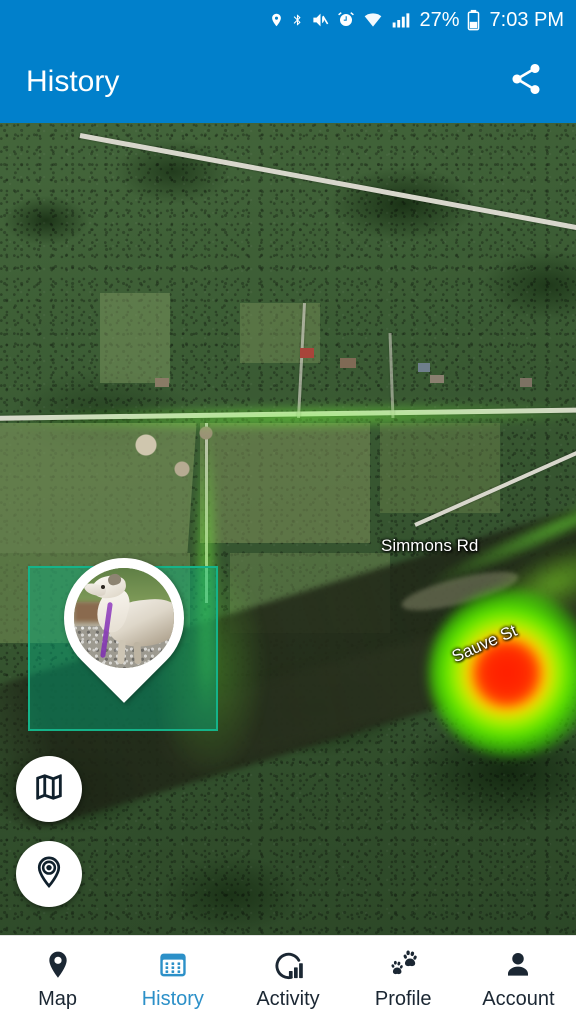 This screenshot has width=576, height=1024. Describe the element at coordinates (403, 999) in the screenshot. I see `nav-label-profile: Profile` at that location.